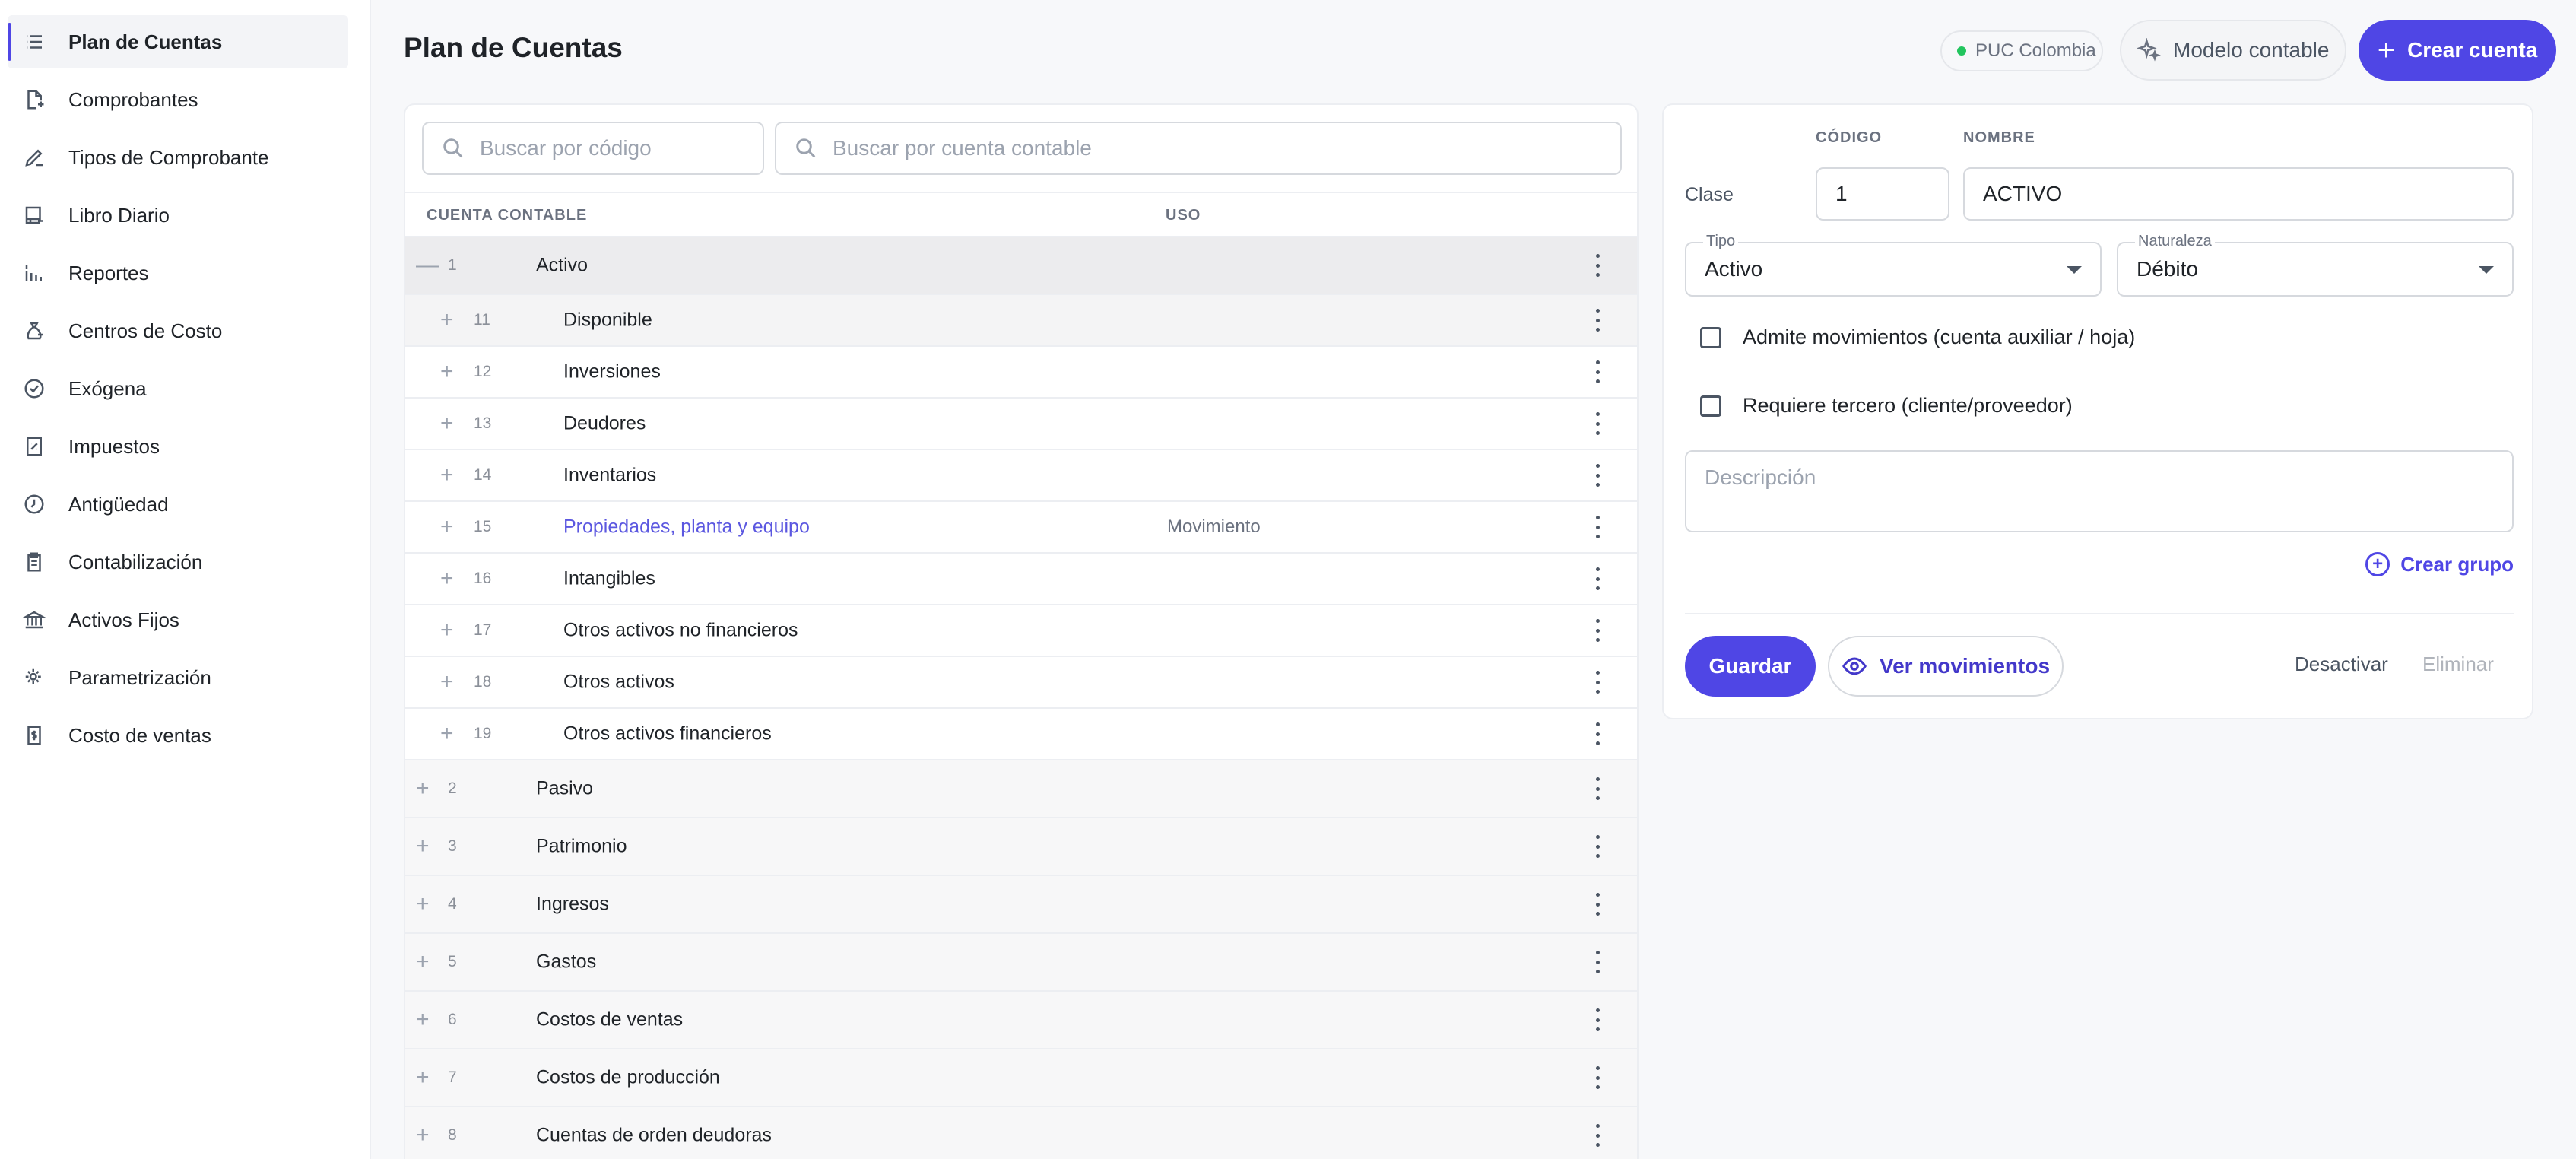  I want to click on table-row: +2 Pasivo, so click(1021, 789).